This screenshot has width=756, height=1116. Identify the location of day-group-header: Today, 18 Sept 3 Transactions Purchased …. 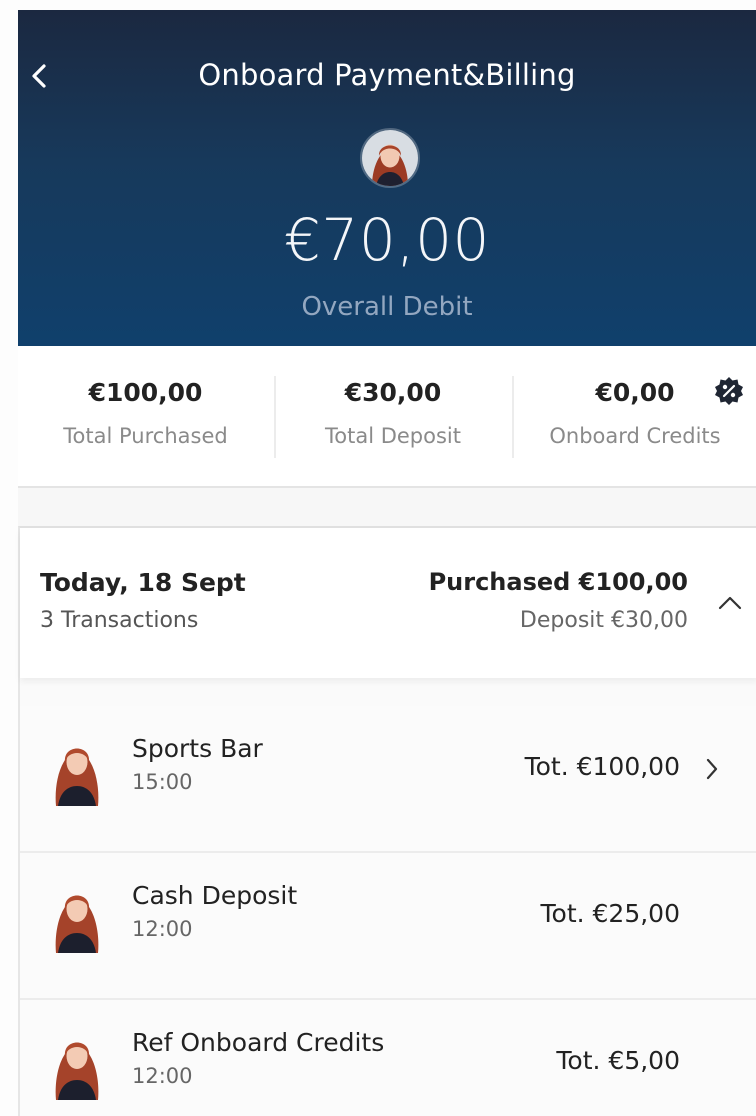
(388, 603).